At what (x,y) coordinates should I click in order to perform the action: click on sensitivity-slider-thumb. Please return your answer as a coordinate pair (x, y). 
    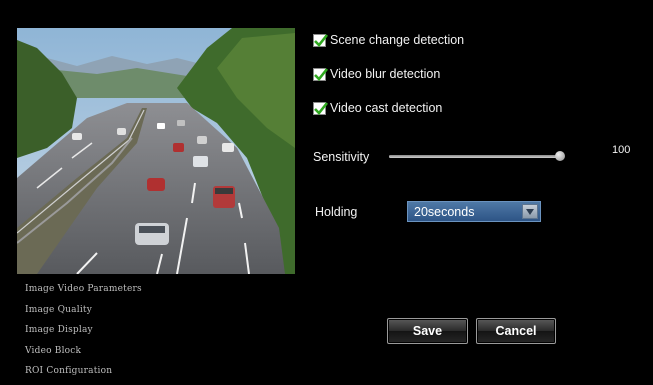
    Looking at the image, I should click on (560, 156).